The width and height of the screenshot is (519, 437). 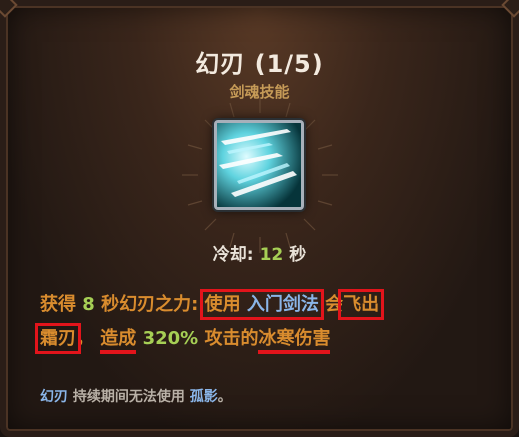 I want to click on cooldown-row: 冷却: 12 秒, so click(x=259, y=252).